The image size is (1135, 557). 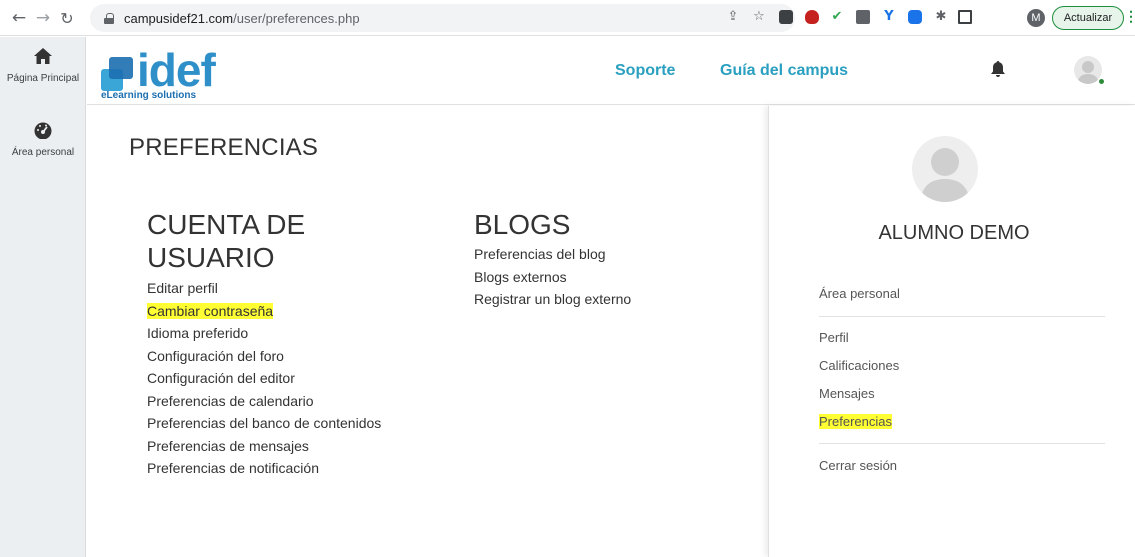 I want to click on sidebar-item-label: Área personal, so click(x=43, y=152).